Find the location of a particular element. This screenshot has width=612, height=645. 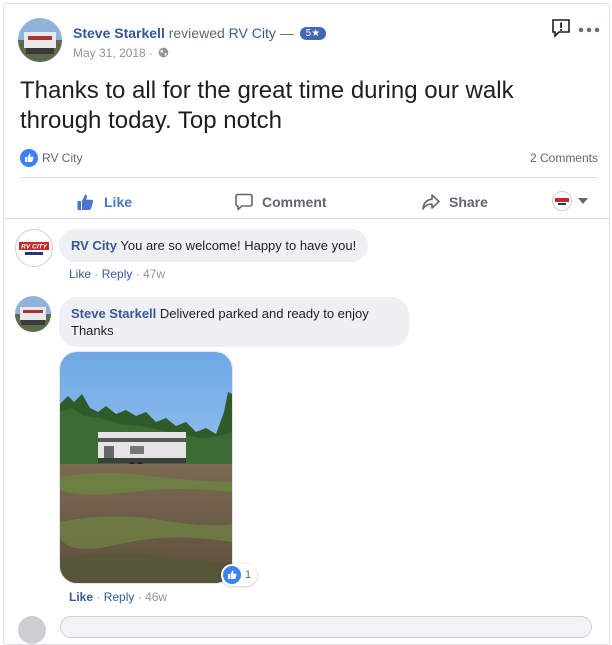

comment-text-line2: Thanks is located at coordinates (92, 330).